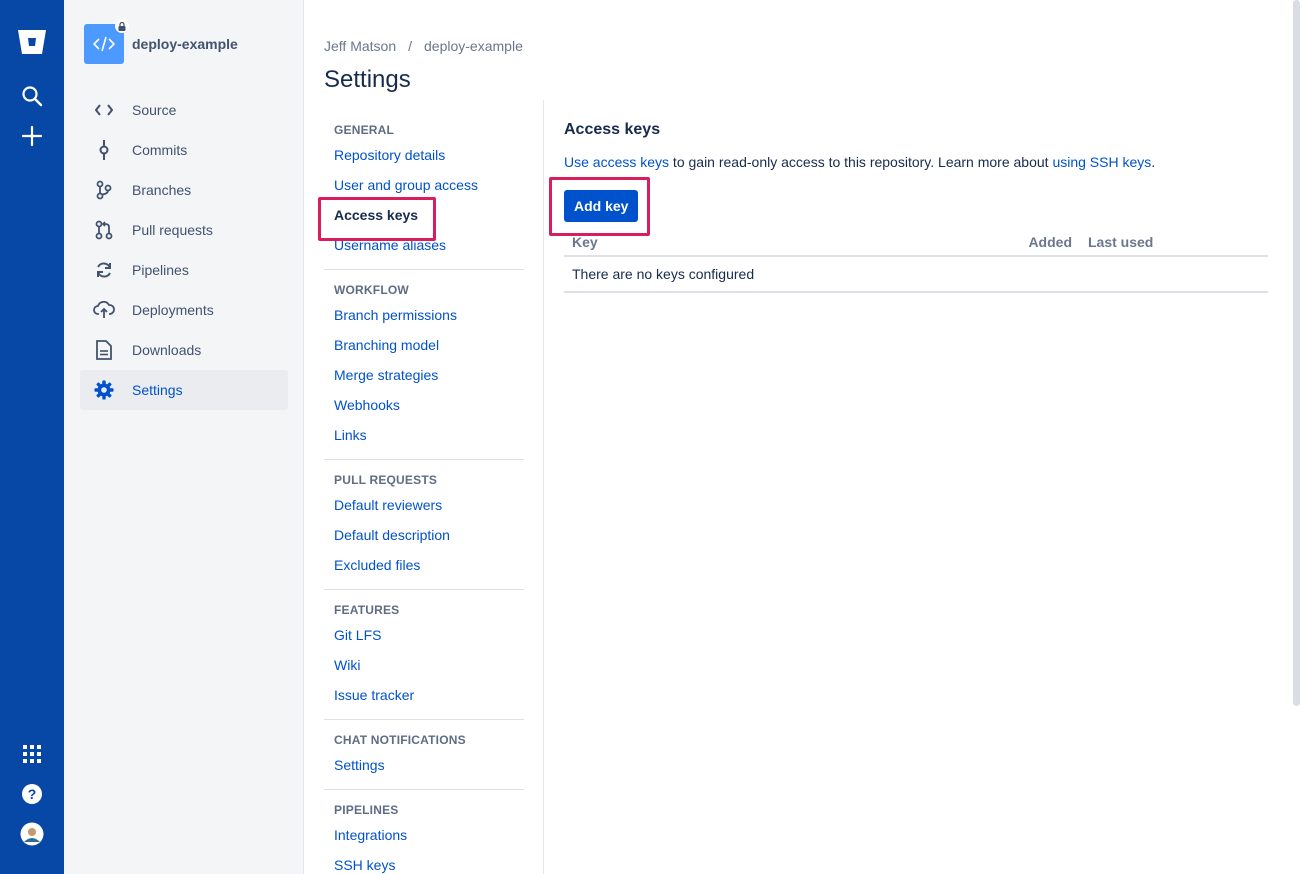  Describe the element at coordinates (162, 190) in the screenshot. I see `sidebar-item-label: Branches` at that location.